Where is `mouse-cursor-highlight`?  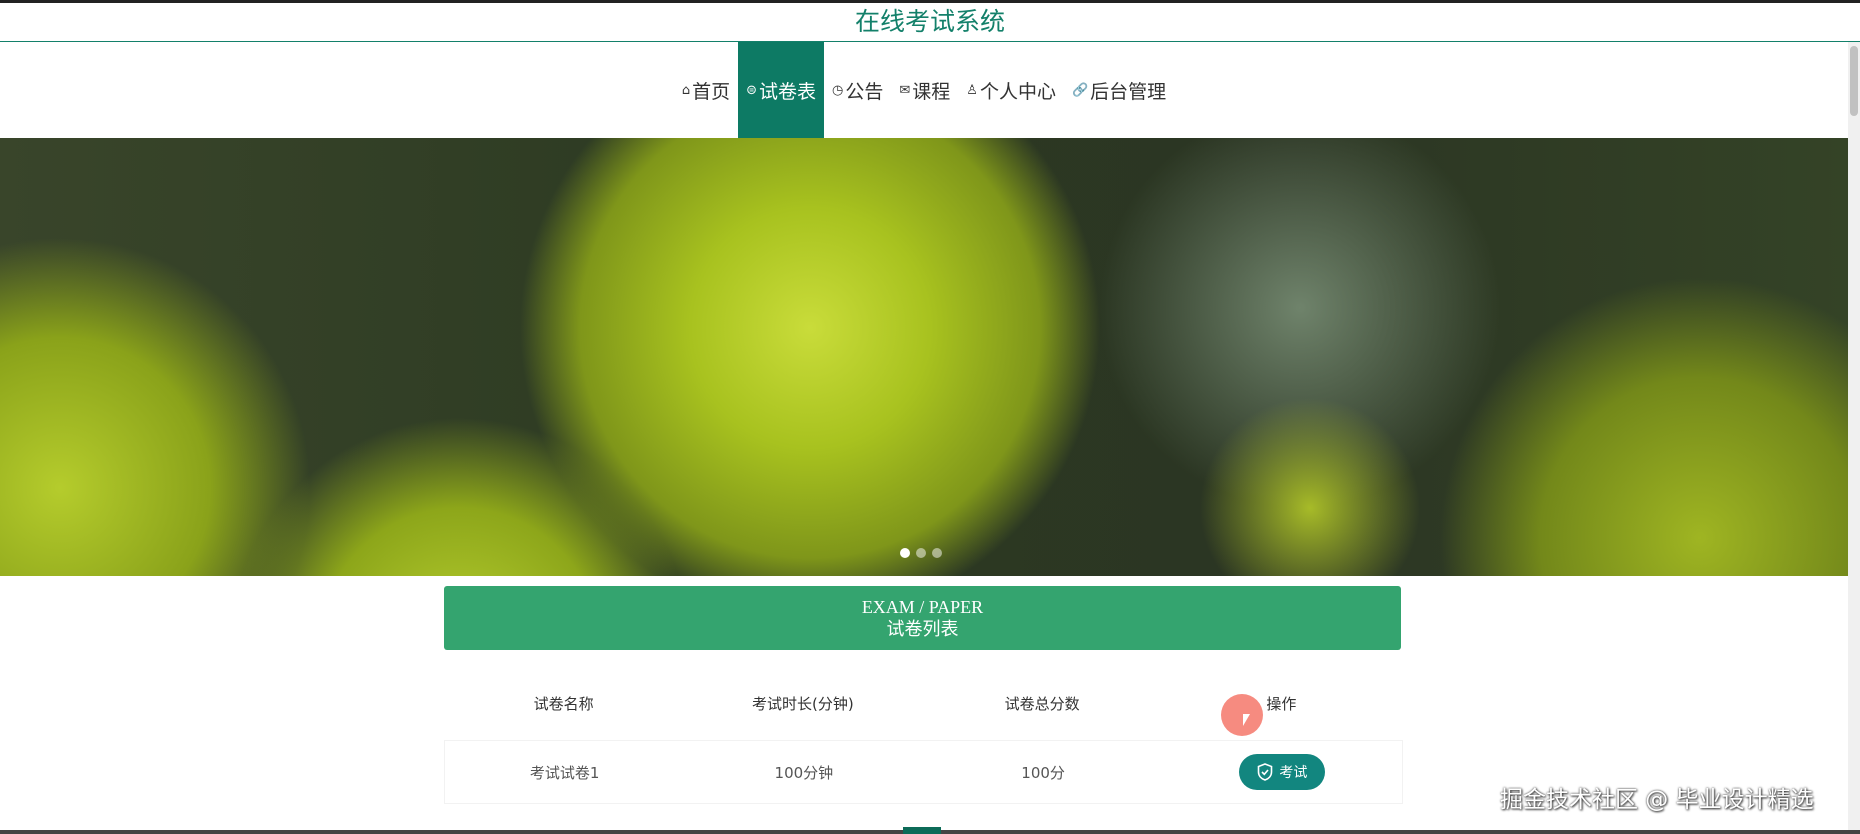
mouse-cursor-highlight is located at coordinates (1242, 715).